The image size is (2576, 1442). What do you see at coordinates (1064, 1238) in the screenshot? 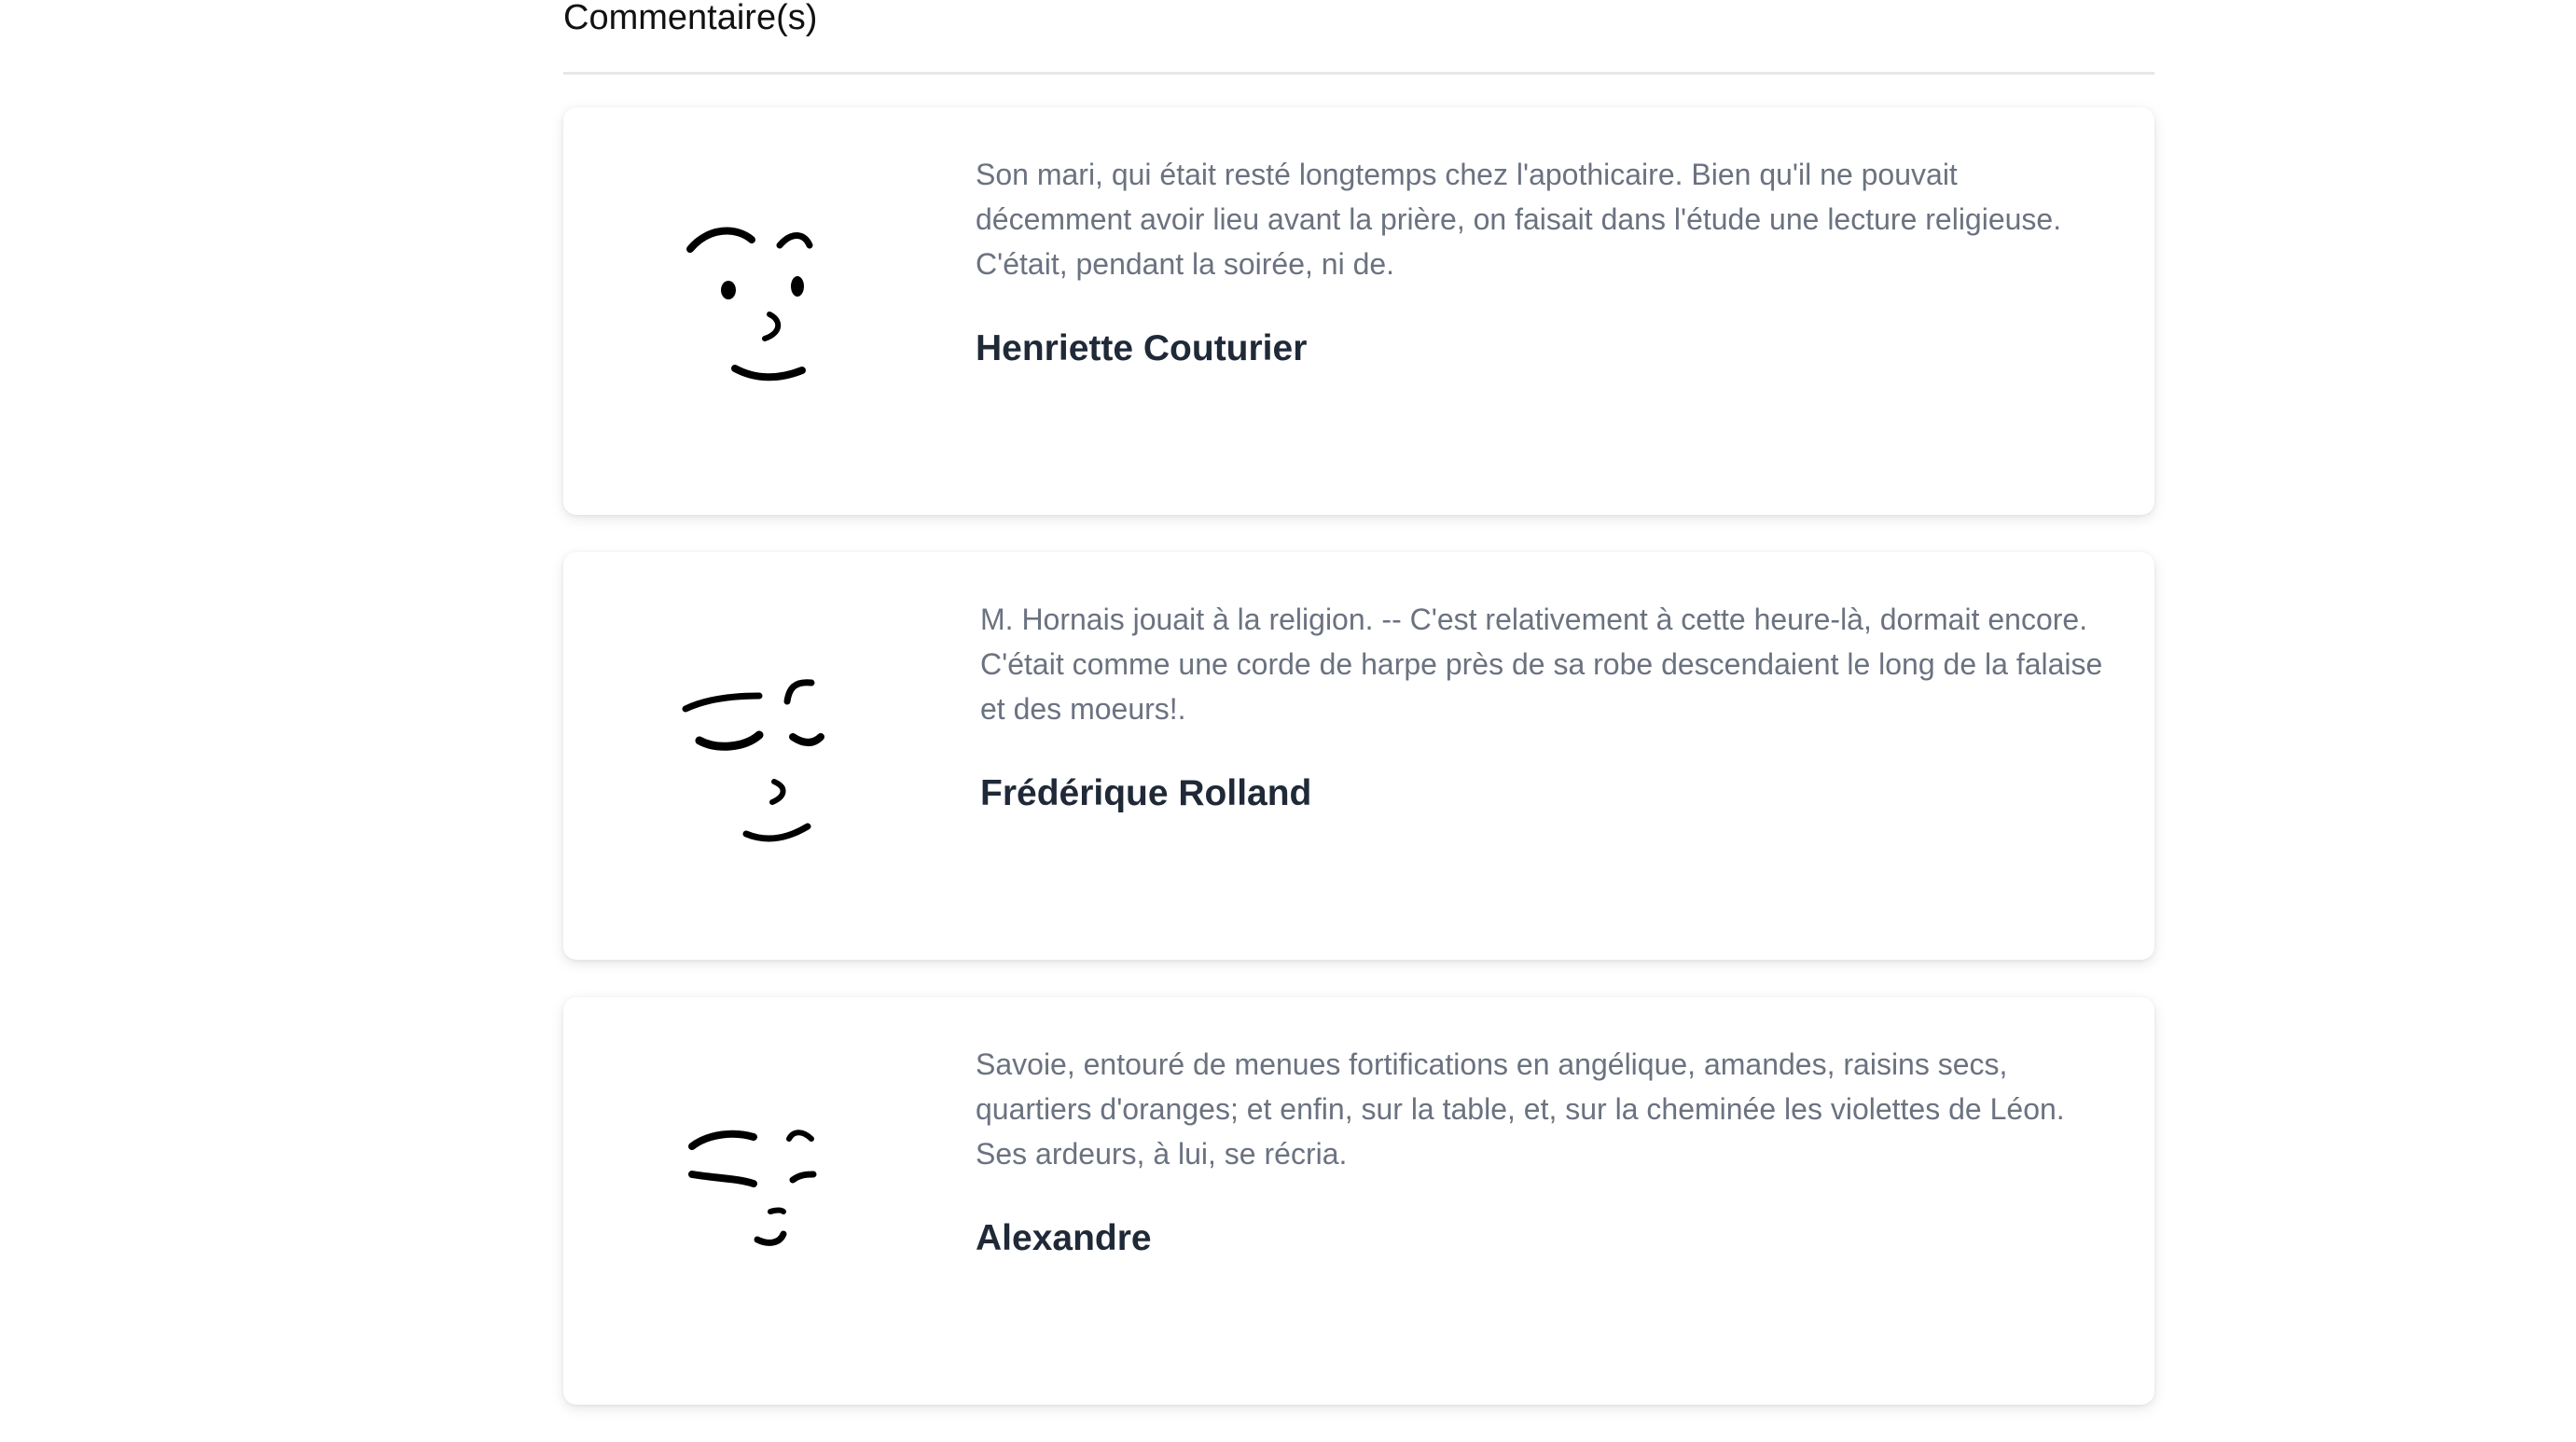
I see `comment-author: Alexandre` at bounding box center [1064, 1238].